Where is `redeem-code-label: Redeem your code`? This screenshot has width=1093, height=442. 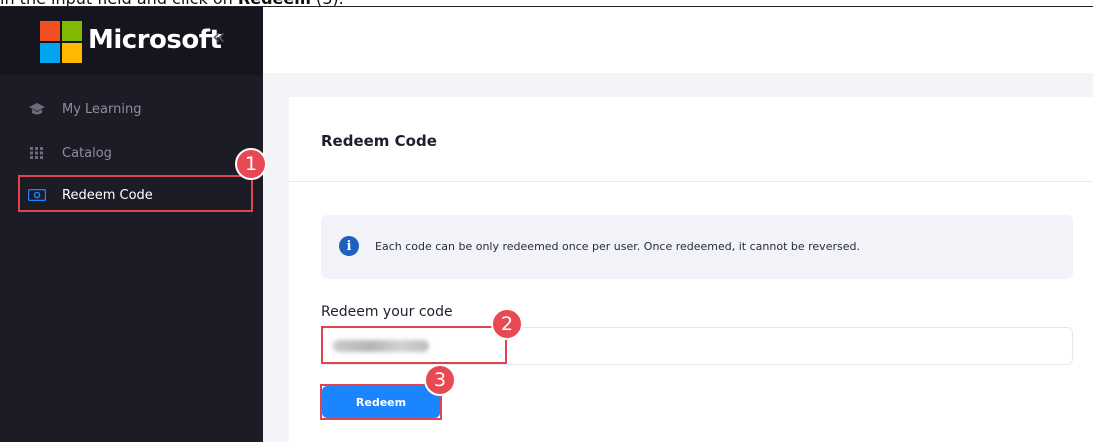
redeem-code-label: Redeem your code is located at coordinates (387, 312).